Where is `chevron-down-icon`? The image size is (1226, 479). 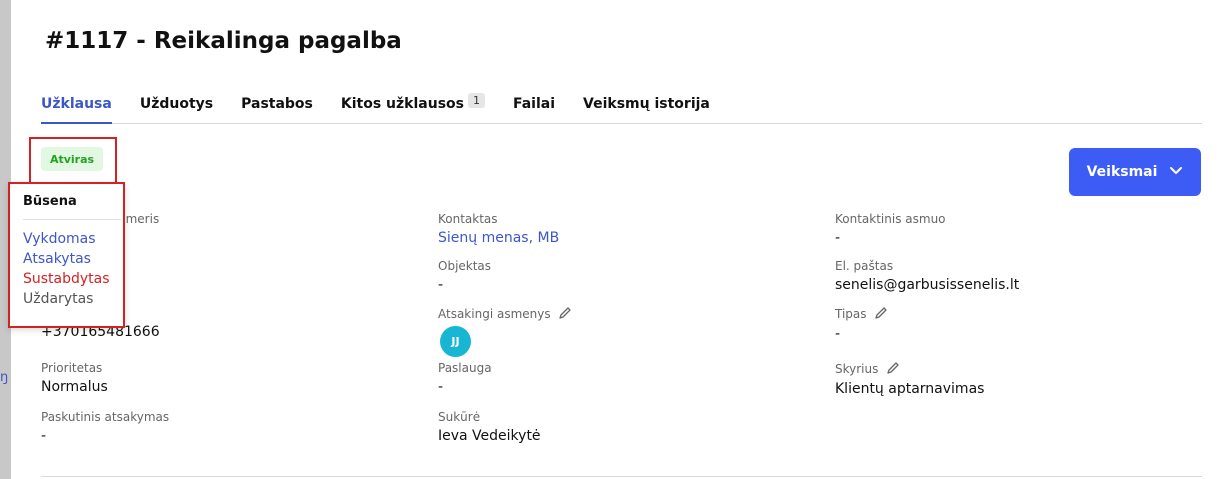 chevron-down-icon is located at coordinates (1176, 172).